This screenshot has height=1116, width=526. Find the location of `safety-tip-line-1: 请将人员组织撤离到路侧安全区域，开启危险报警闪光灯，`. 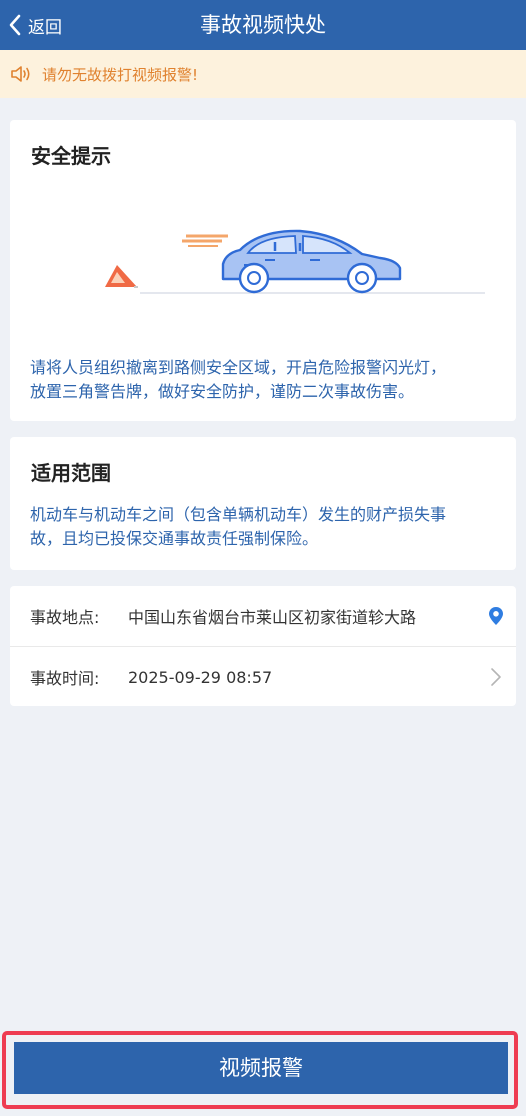

safety-tip-line-1: 请将人员组织撤离到路侧安全区域，开启危险报警闪光灯， is located at coordinates (238, 367).